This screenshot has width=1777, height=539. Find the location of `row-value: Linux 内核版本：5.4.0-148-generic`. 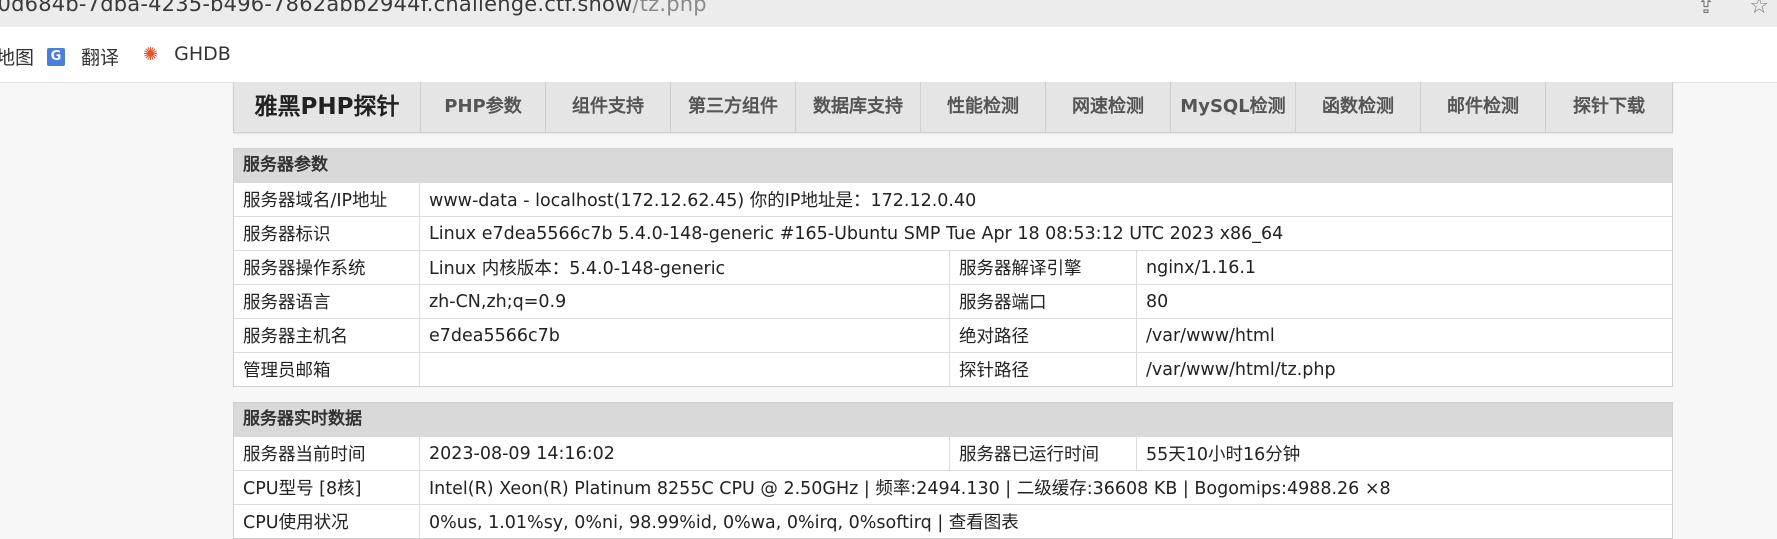

row-value: Linux 内核版本：5.4.0-148-generic is located at coordinates (684, 267).